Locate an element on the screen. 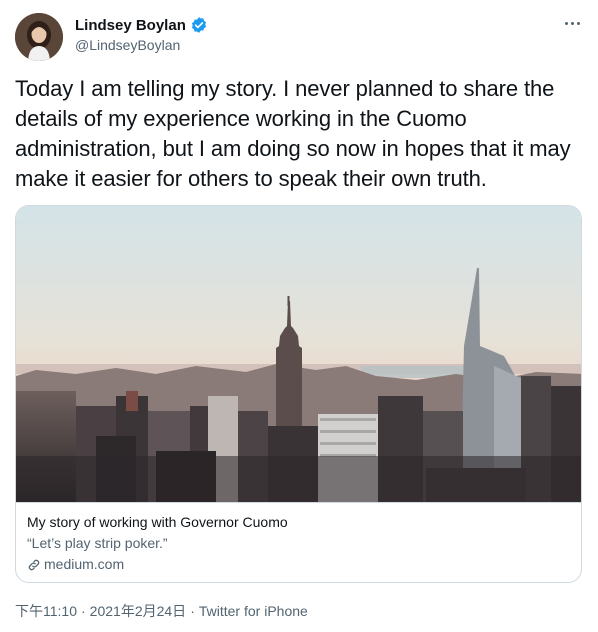 This screenshot has width=598, height=632. tweet-source: Twitter for iPhone is located at coordinates (253, 611).